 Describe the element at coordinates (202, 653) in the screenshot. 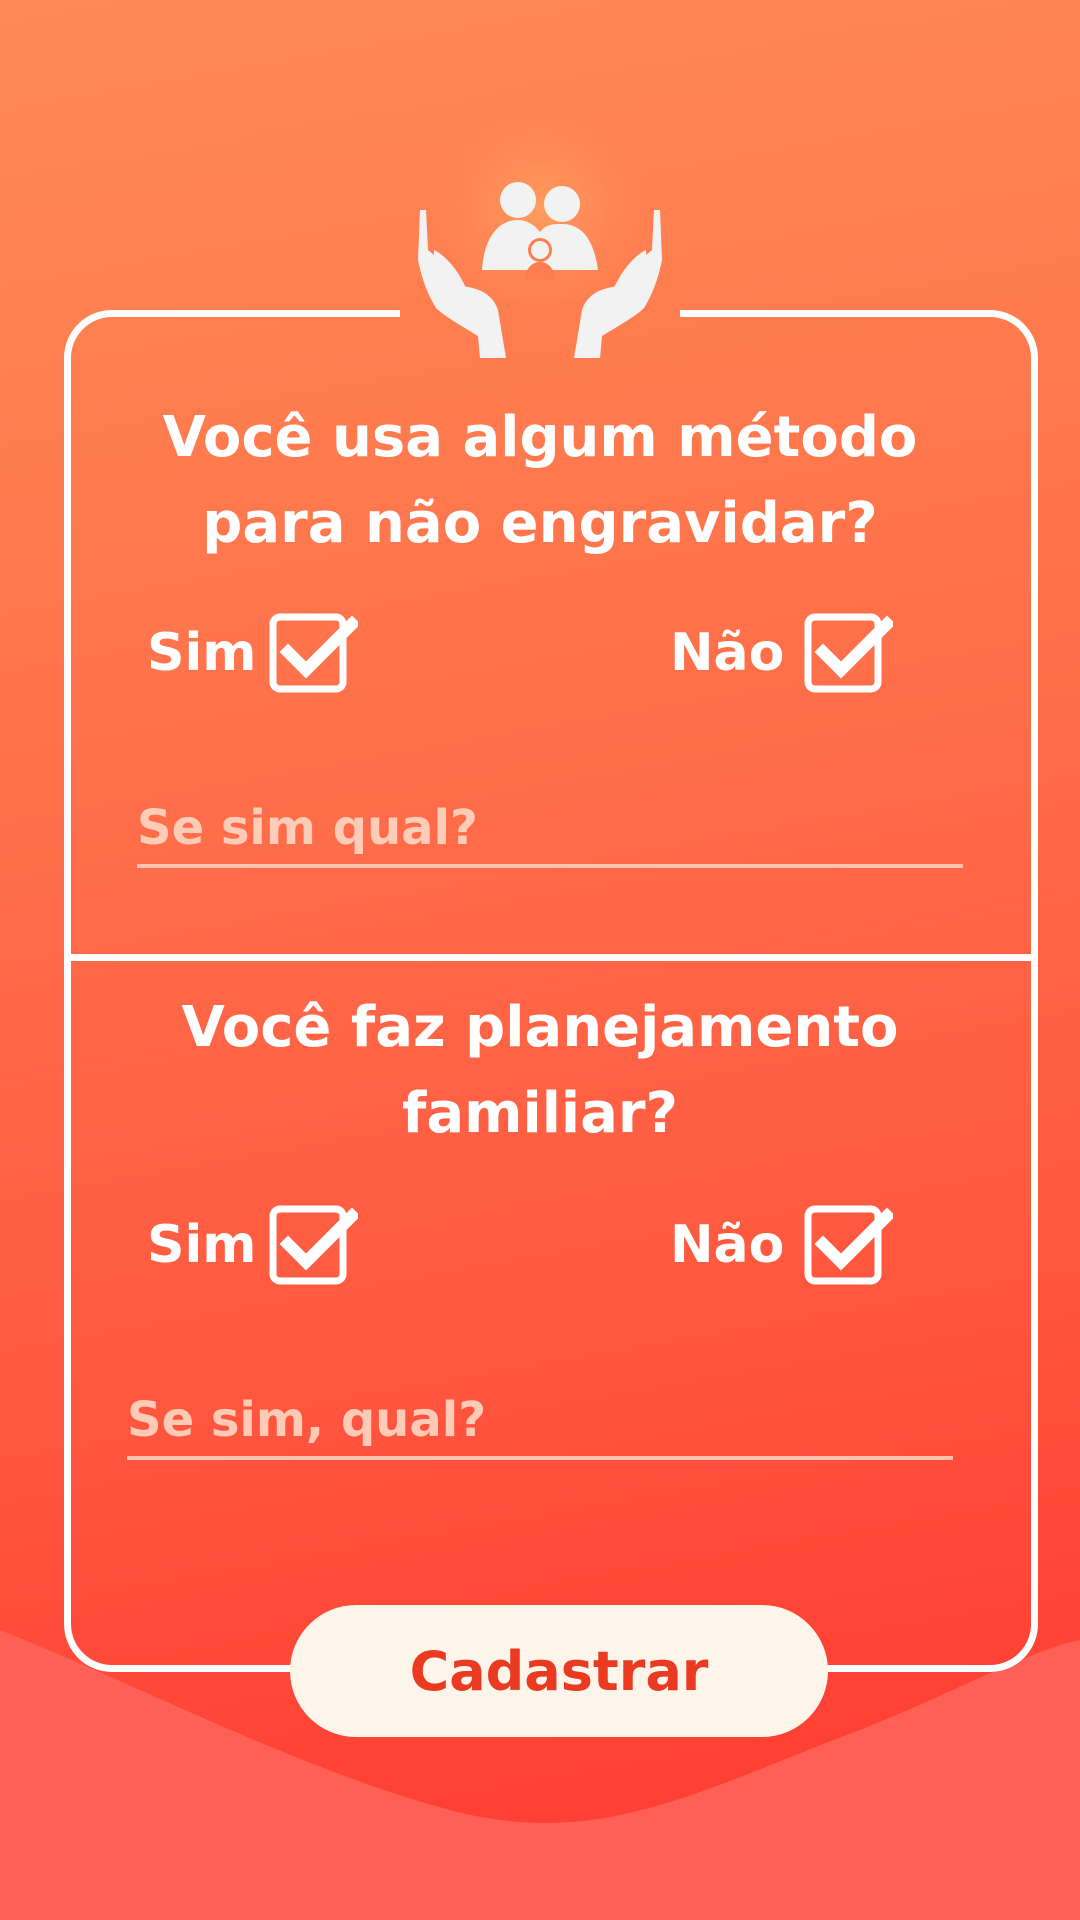

I see `q1-option-yes-label: Sim` at that location.